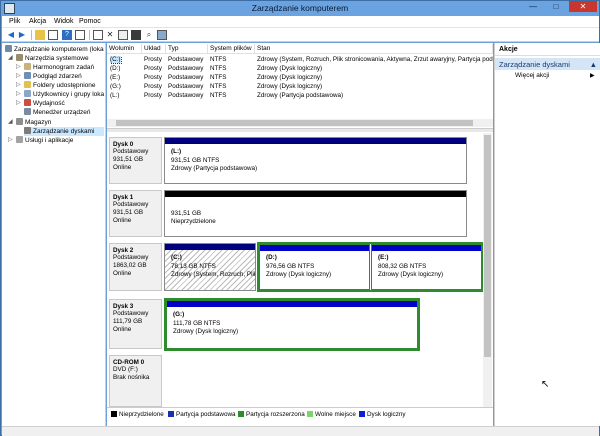 The height and width of the screenshot is (436, 600). I want to click on tree-item-task-scheduler: Harmonogram zadań, so click(59, 67).